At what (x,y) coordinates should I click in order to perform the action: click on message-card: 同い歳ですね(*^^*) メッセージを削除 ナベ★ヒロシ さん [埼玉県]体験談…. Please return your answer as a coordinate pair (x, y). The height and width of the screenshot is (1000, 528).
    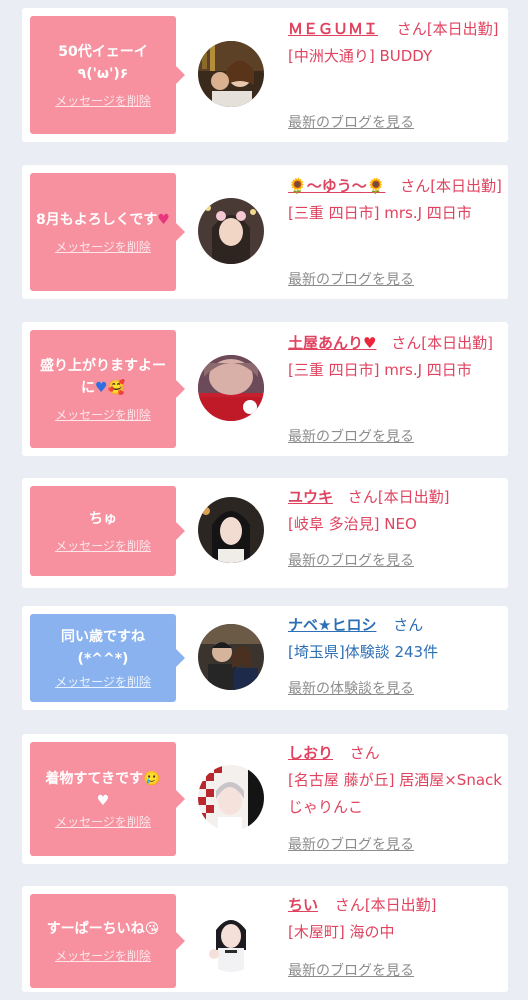
    Looking at the image, I should click on (265, 658).